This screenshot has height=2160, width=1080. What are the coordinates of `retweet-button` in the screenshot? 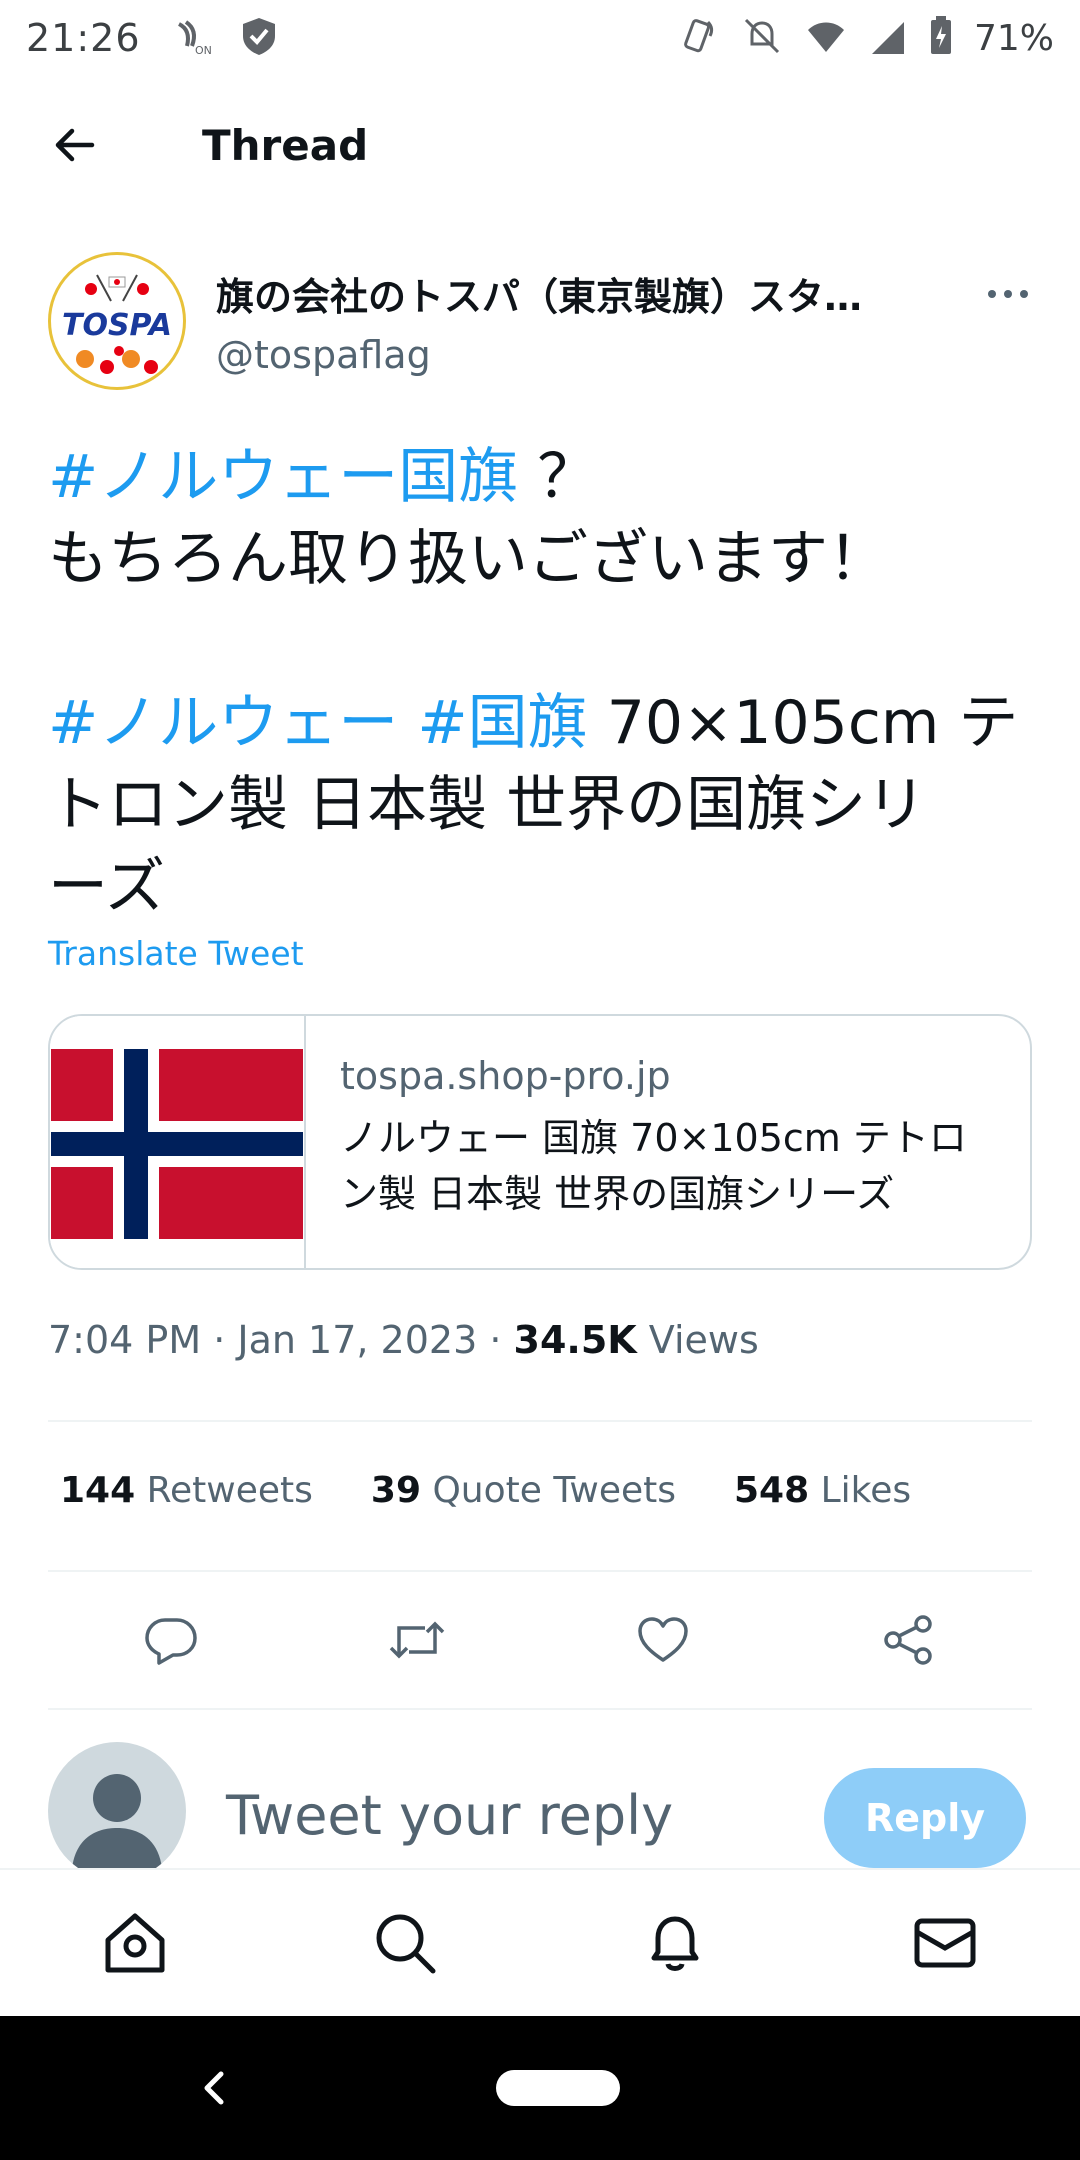 It's located at (417, 1640).